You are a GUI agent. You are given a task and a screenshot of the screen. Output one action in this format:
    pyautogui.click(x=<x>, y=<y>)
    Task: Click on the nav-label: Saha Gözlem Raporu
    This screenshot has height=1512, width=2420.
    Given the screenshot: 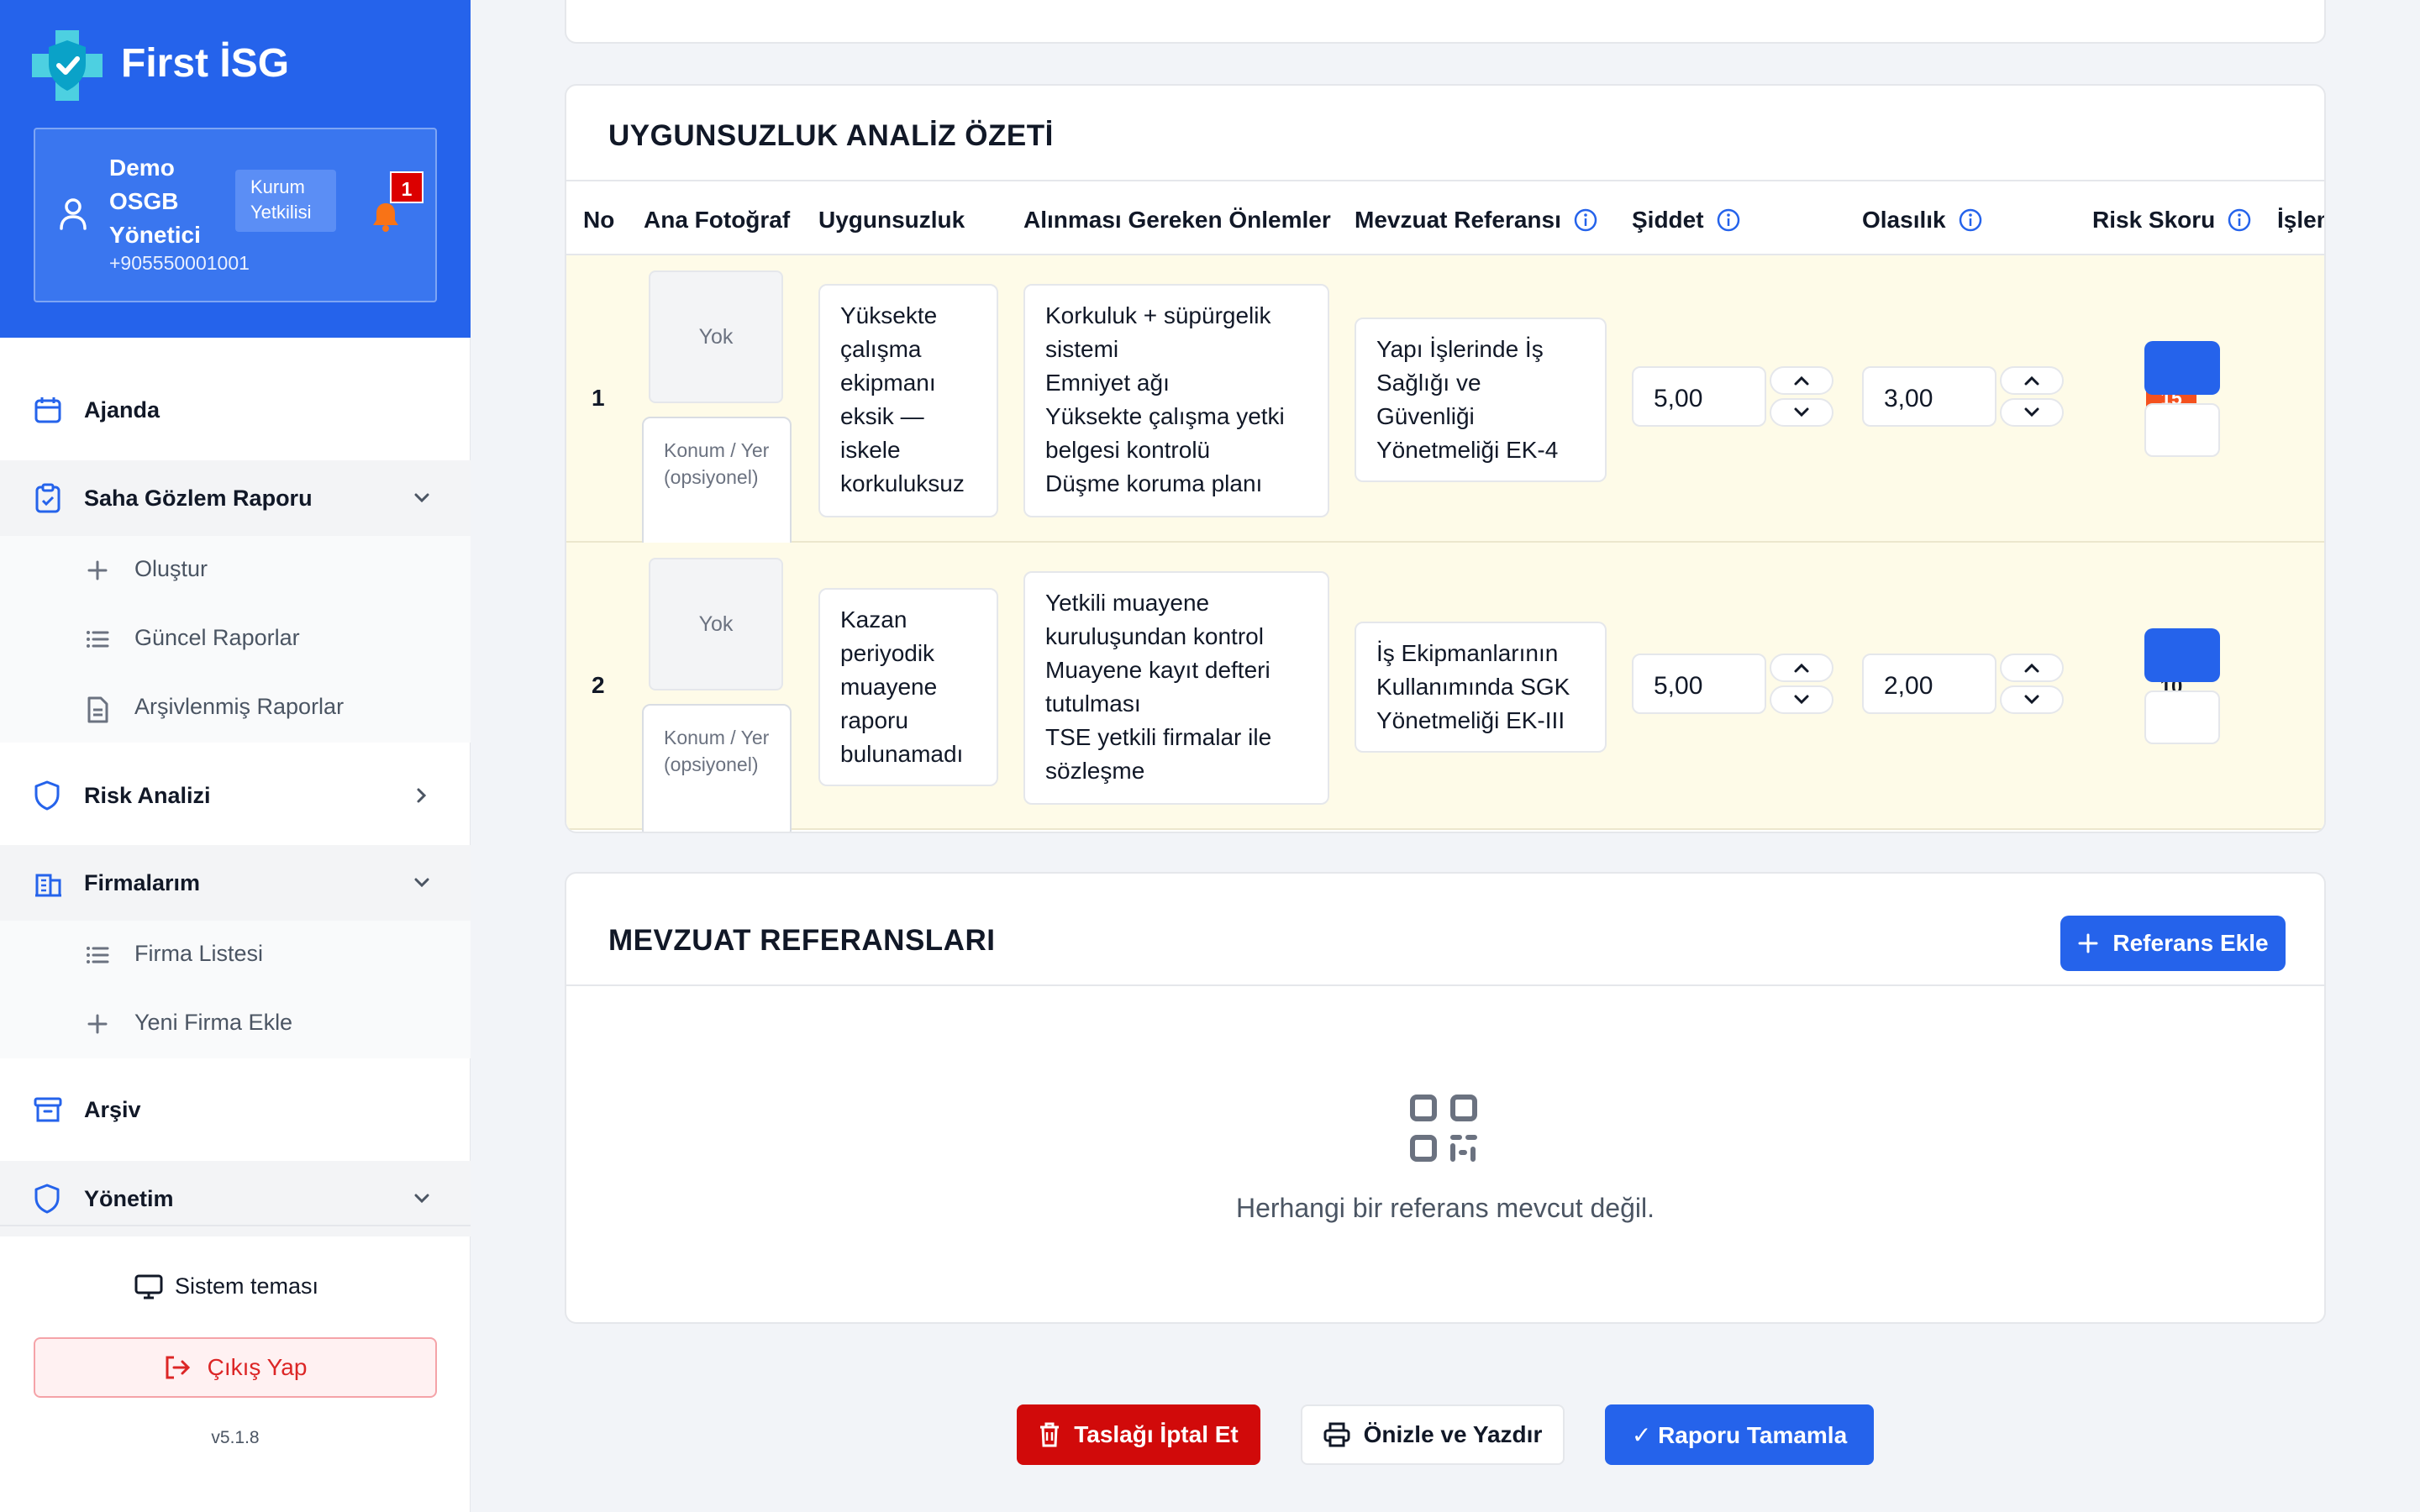 What is the action you would take?
    pyautogui.click(x=199, y=498)
    